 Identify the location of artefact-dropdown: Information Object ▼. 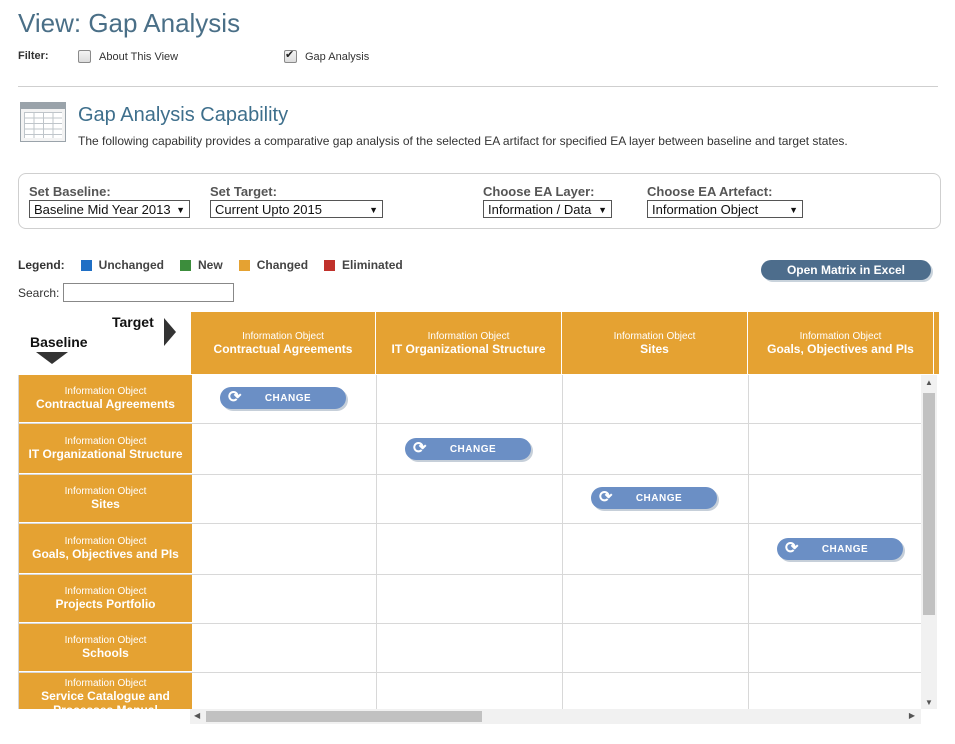
(725, 209).